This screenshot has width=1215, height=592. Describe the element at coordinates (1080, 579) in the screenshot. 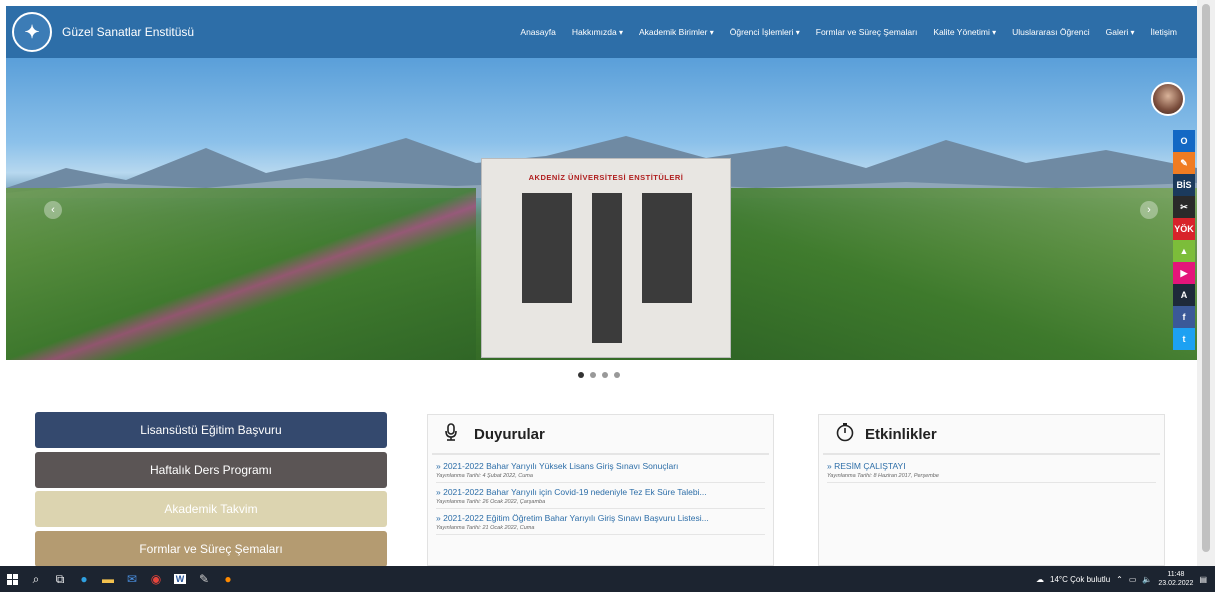

I see `weather-text: 14°C Çok bulutlu` at that location.